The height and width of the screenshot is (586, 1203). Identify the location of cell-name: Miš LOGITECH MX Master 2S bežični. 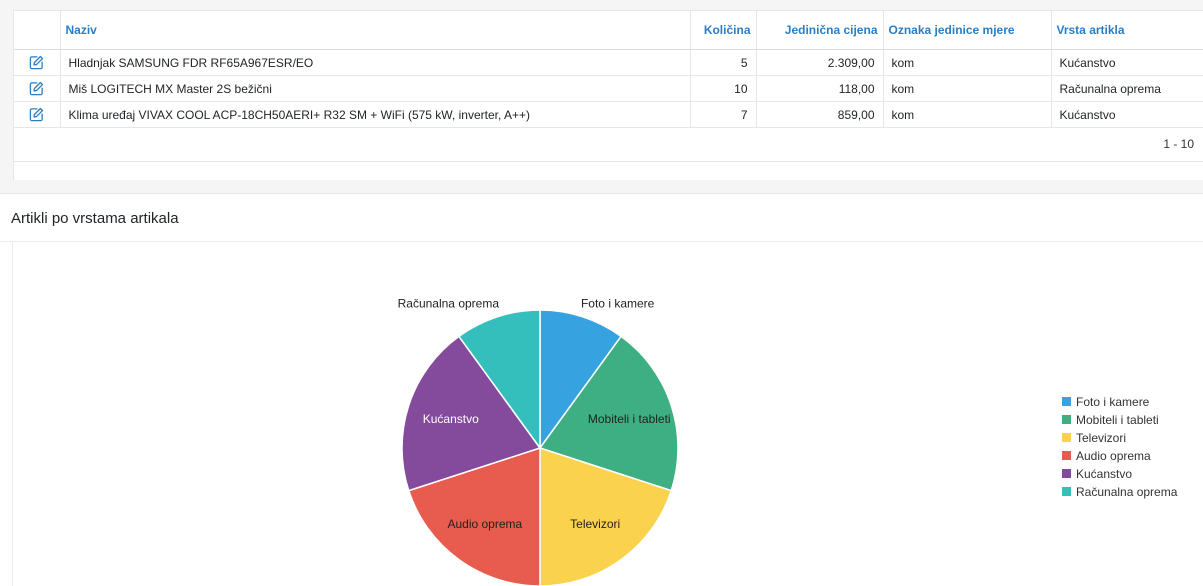
(374, 88).